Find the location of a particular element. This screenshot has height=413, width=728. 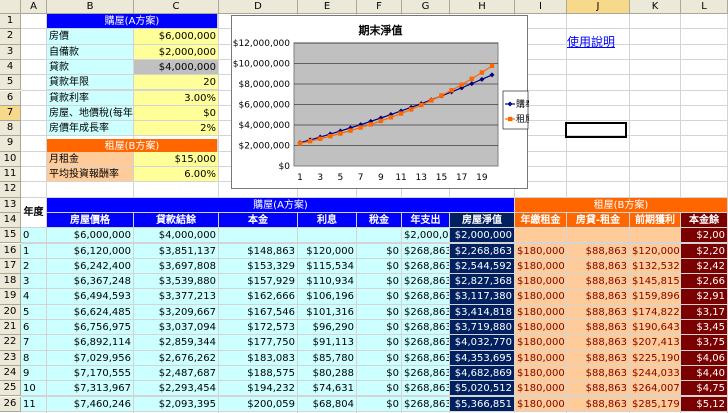

table-year-cell: 2 is located at coordinates (34, 266).